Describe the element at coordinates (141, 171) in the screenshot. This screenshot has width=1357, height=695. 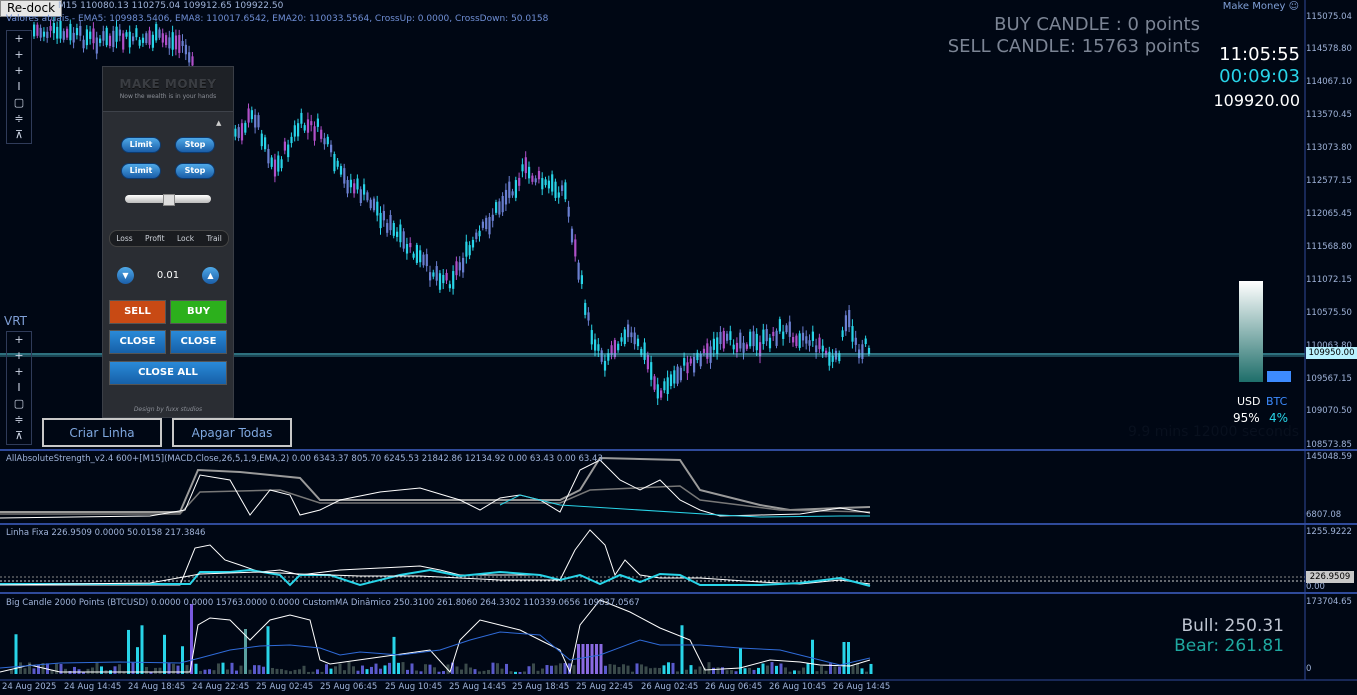
I see `sell-limit-button: Limit` at that location.